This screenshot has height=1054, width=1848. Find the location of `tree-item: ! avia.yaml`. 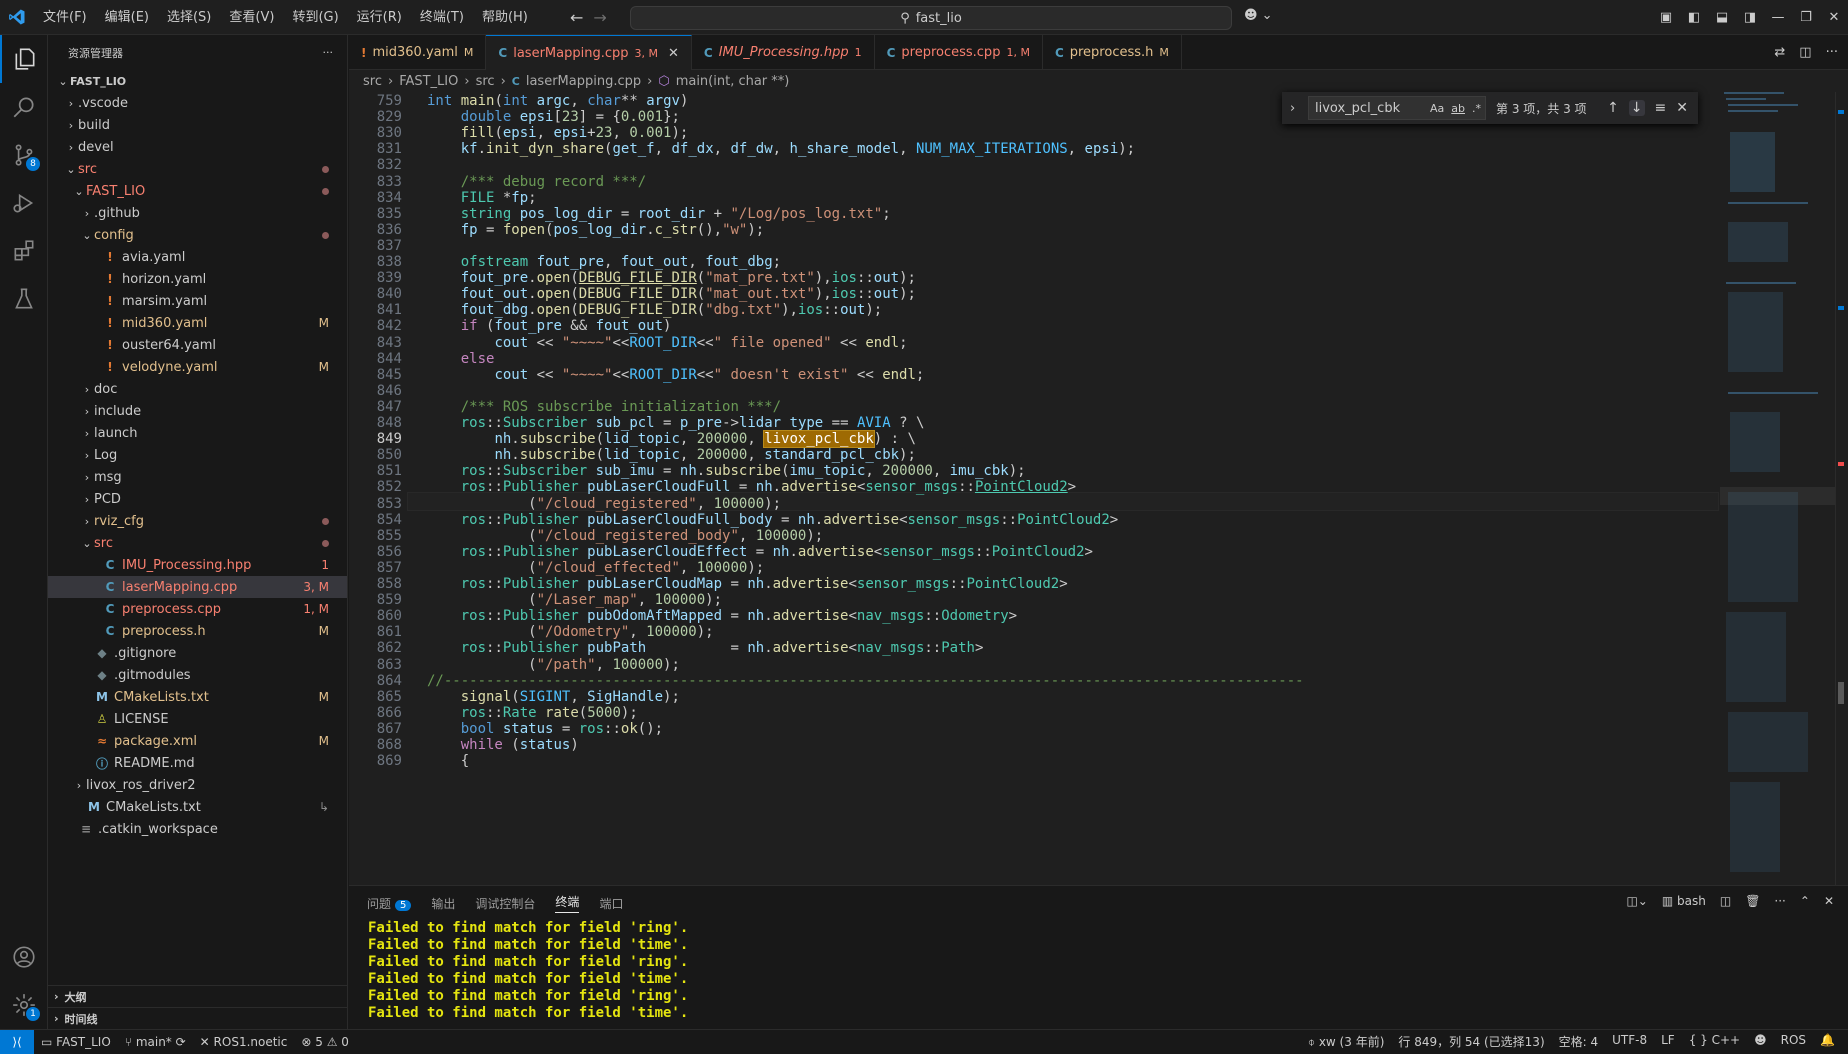

tree-item: ! avia.yaml is located at coordinates (197, 257).